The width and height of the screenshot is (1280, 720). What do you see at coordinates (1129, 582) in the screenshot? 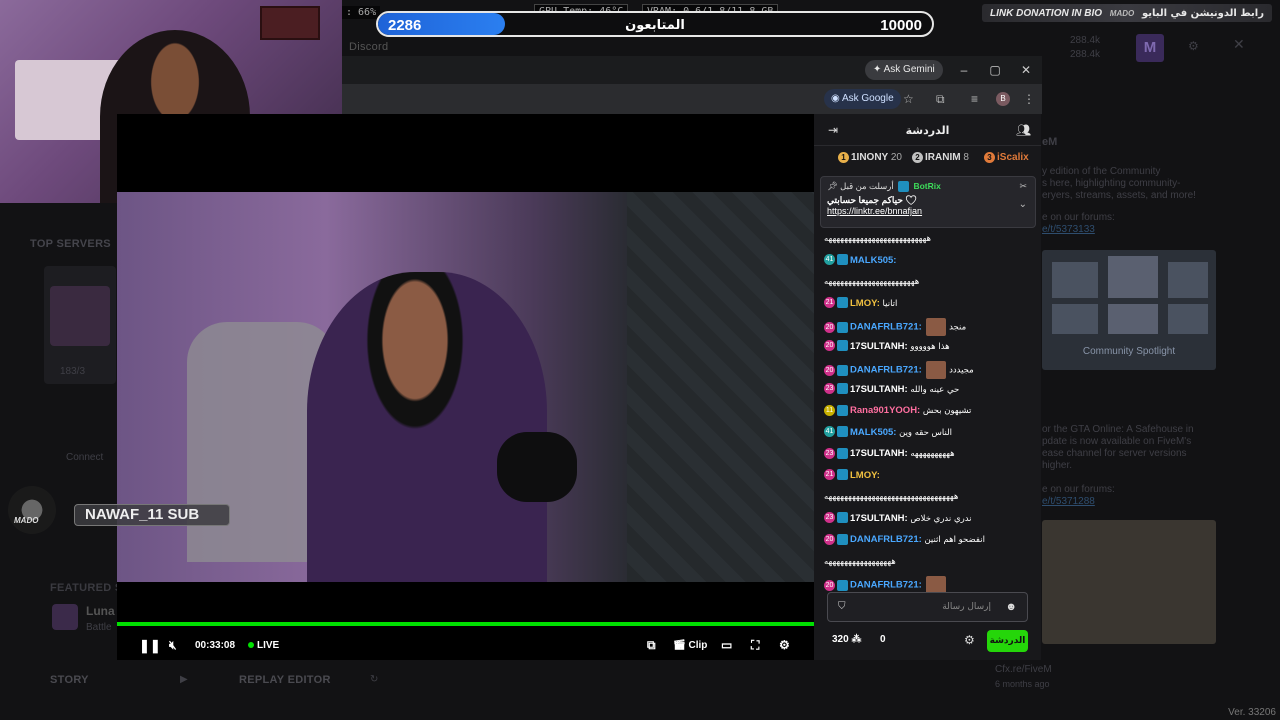
I see `news-image` at bounding box center [1129, 582].